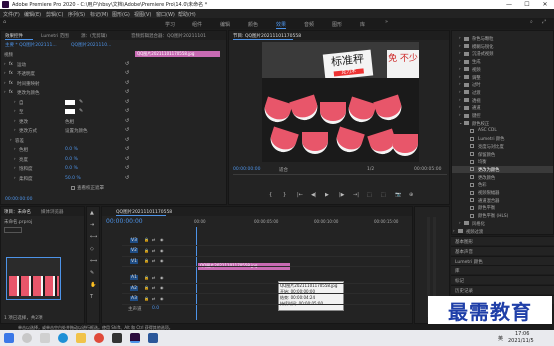  Describe the element at coordinates (73, 178) in the screenshot. I see `property-value: 50.0 %` at that location.